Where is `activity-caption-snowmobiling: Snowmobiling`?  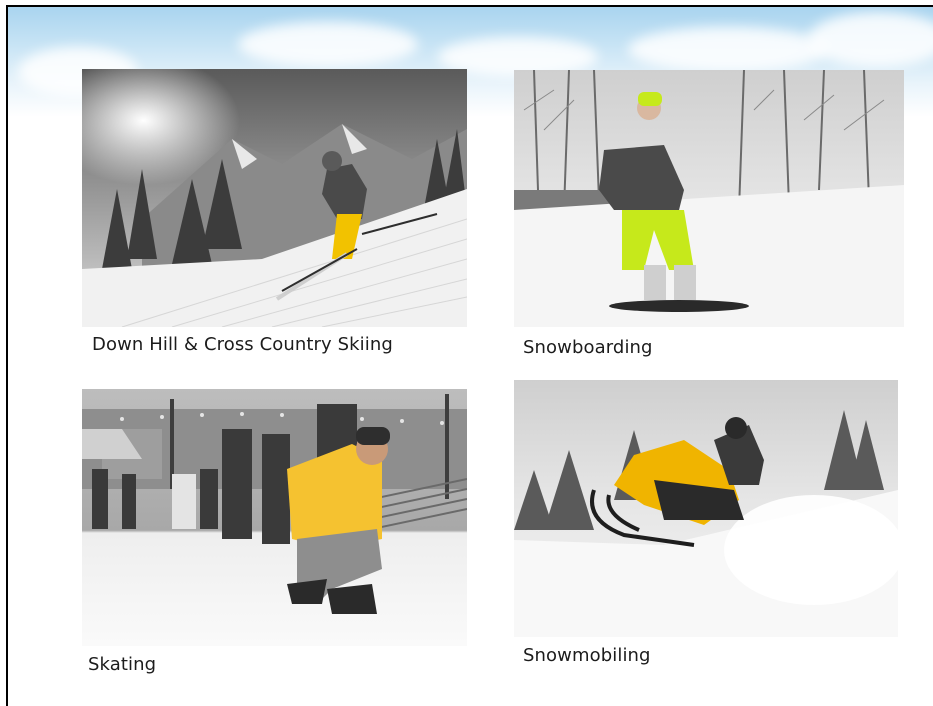 activity-caption-snowmobiling: Snowmobiling is located at coordinates (587, 655).